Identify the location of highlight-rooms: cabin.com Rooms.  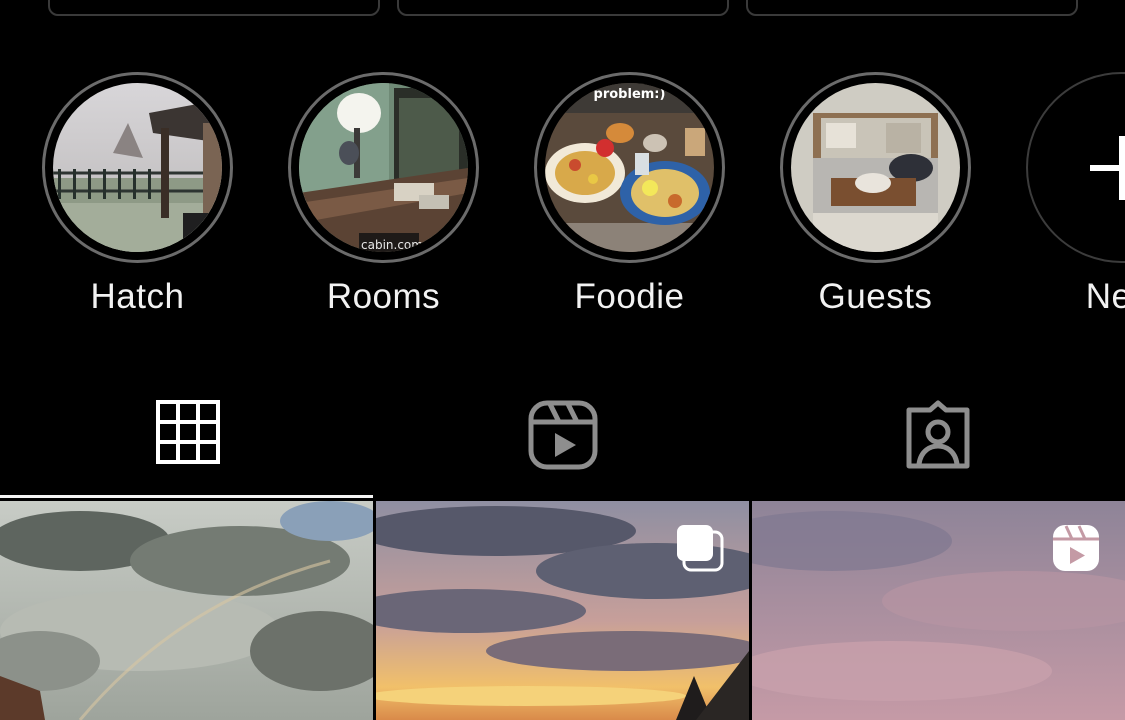
(383, 194).